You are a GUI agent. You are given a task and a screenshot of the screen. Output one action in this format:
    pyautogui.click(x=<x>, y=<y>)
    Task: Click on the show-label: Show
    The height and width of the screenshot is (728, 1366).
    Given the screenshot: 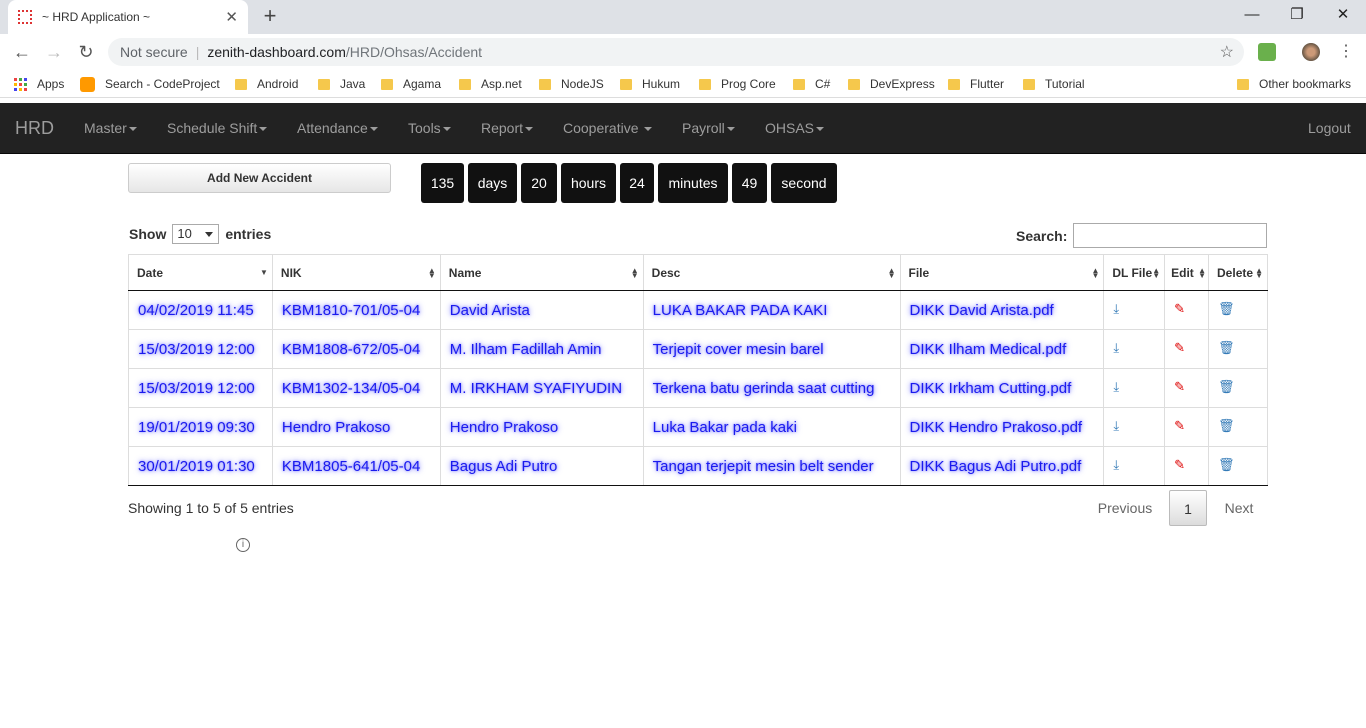 What is the action you would take?
    pyautogui.click(x=148, y=234)
    